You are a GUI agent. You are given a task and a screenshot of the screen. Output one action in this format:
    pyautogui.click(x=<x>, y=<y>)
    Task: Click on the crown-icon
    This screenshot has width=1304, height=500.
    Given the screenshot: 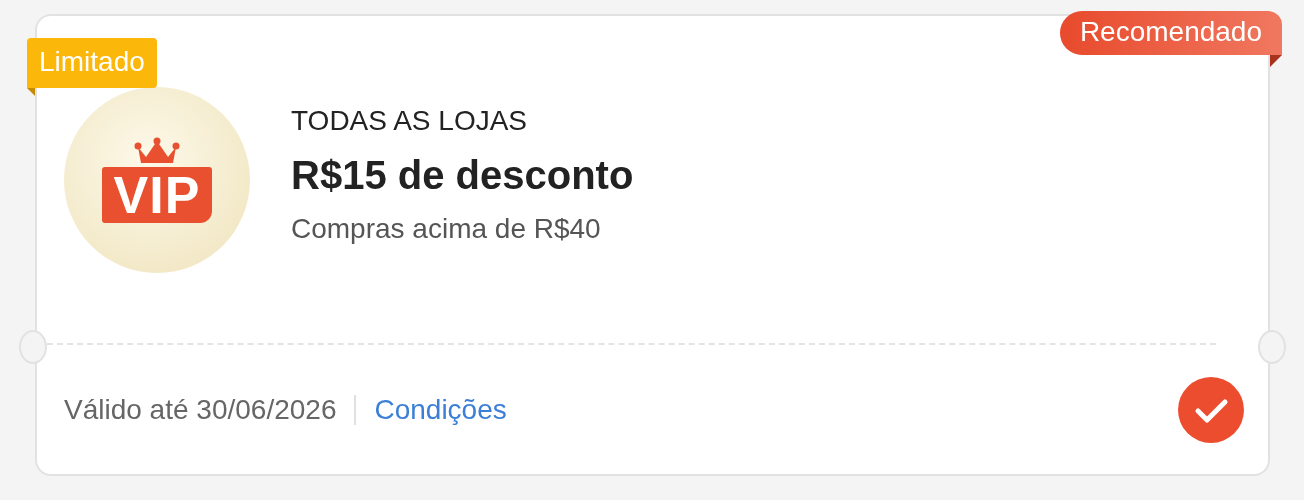 What is the action you would take?
    pyautogui.click(x=157, y=151)
    